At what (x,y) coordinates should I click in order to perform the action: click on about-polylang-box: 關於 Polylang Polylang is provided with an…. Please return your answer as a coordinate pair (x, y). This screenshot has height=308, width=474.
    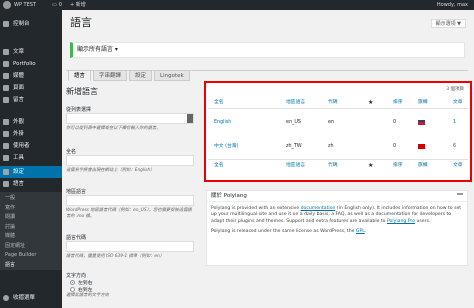
    Looking at the image, I should click on (337, 228).